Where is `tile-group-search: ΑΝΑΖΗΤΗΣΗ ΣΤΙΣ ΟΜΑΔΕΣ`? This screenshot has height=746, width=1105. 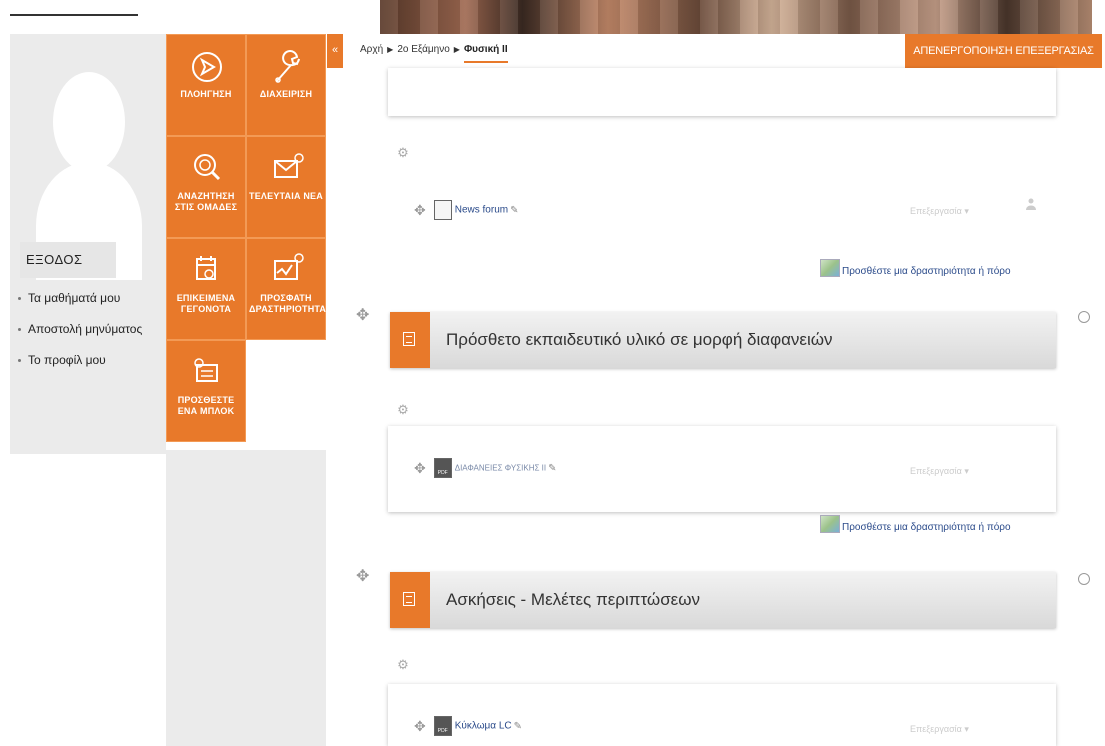
tile-group-search: ΑΝΑΖΗΤΗΣΗ ΣΤΙΣ ΟΜΑΔΕΣ is located at coordinates (206, 187).